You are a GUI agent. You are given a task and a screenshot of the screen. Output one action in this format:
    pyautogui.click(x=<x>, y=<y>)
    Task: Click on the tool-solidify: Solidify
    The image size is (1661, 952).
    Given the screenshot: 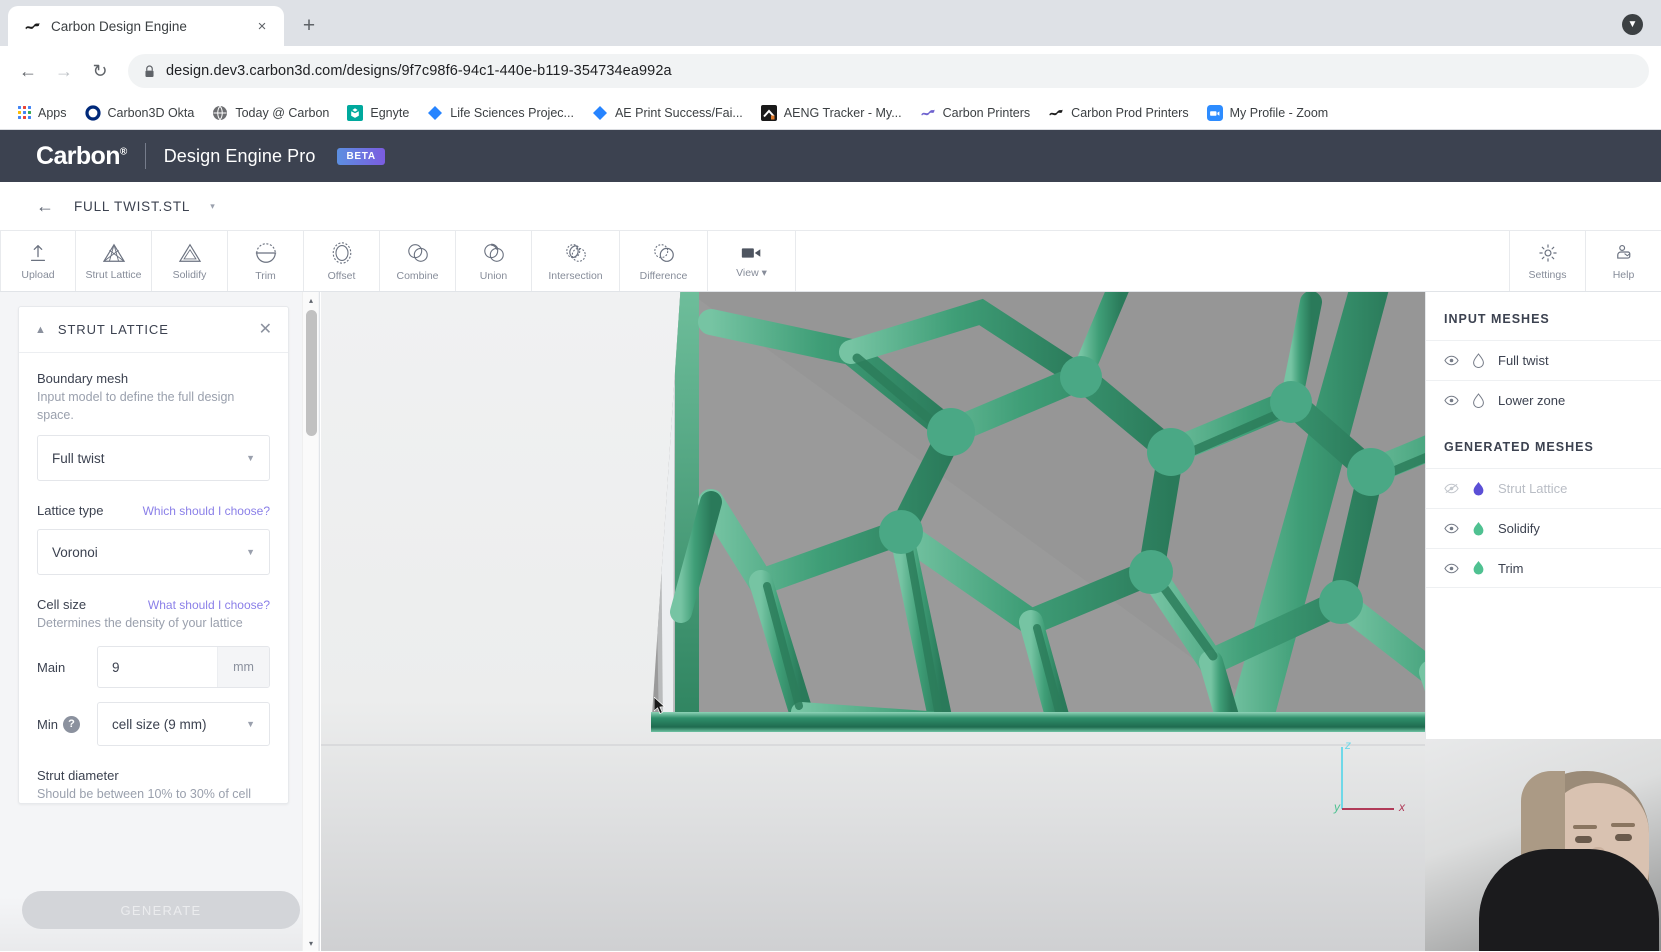 What is the action you would take?
    pyautogui.click(x=190, y=261)
    